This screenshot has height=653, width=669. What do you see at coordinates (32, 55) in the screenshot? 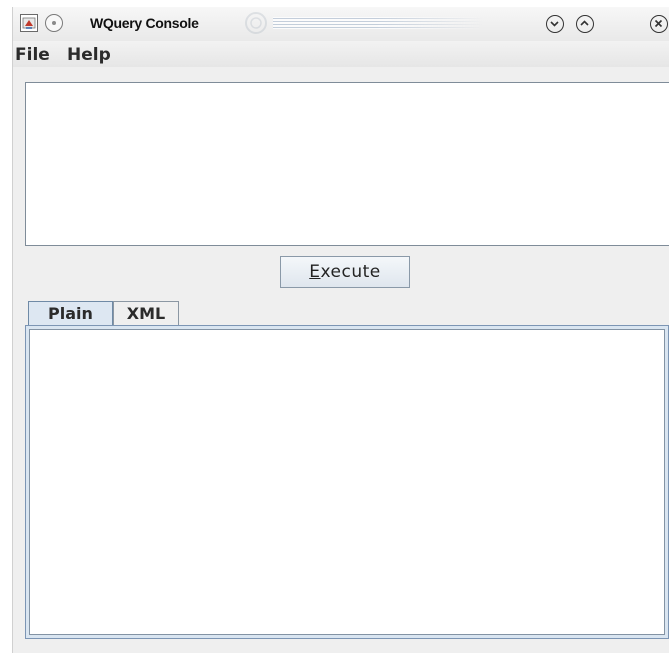
I see `menu-file: File` at bounding box center [32, 55].